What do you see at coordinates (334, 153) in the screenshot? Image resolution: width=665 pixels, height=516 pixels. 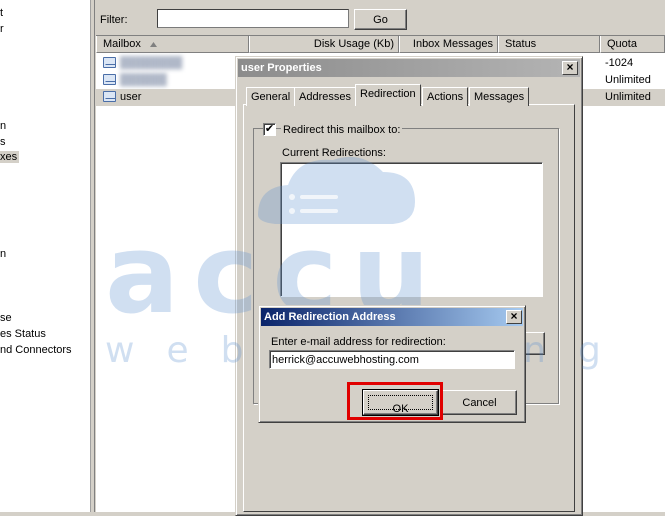 I see `current-redirections-label: Current Redirections:` at bounding box center [334, 153].